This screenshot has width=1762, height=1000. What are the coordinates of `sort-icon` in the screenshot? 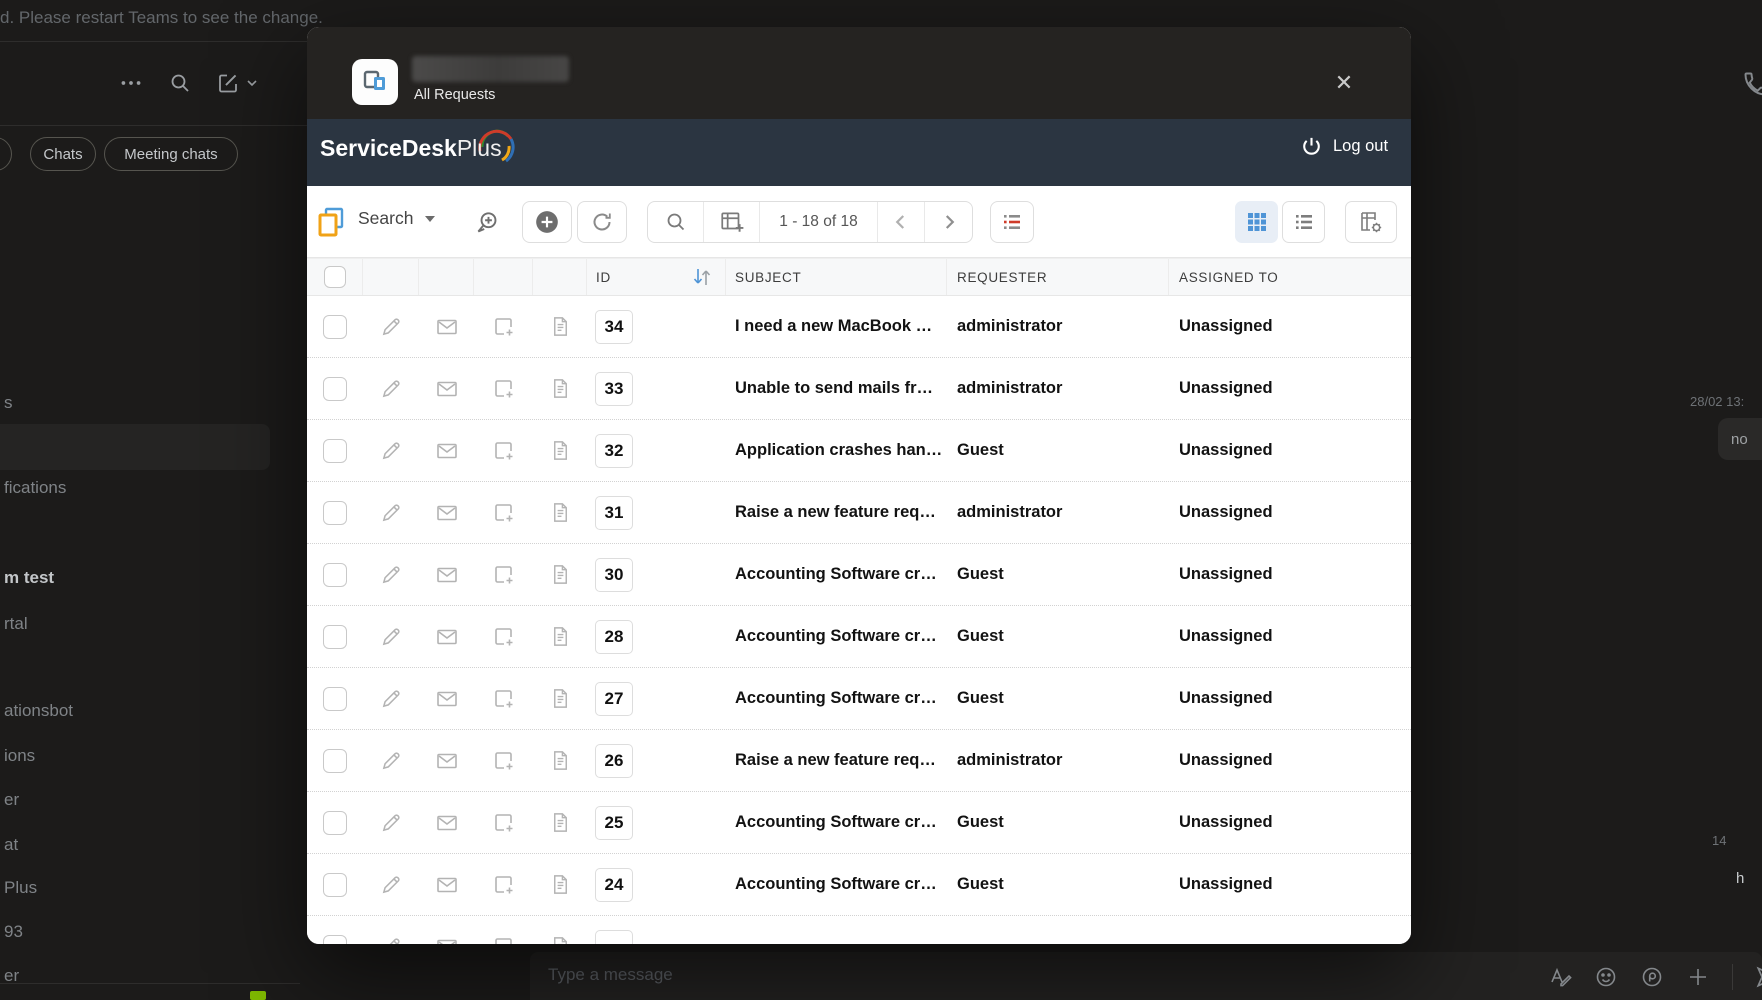 It's located at (702, 277).